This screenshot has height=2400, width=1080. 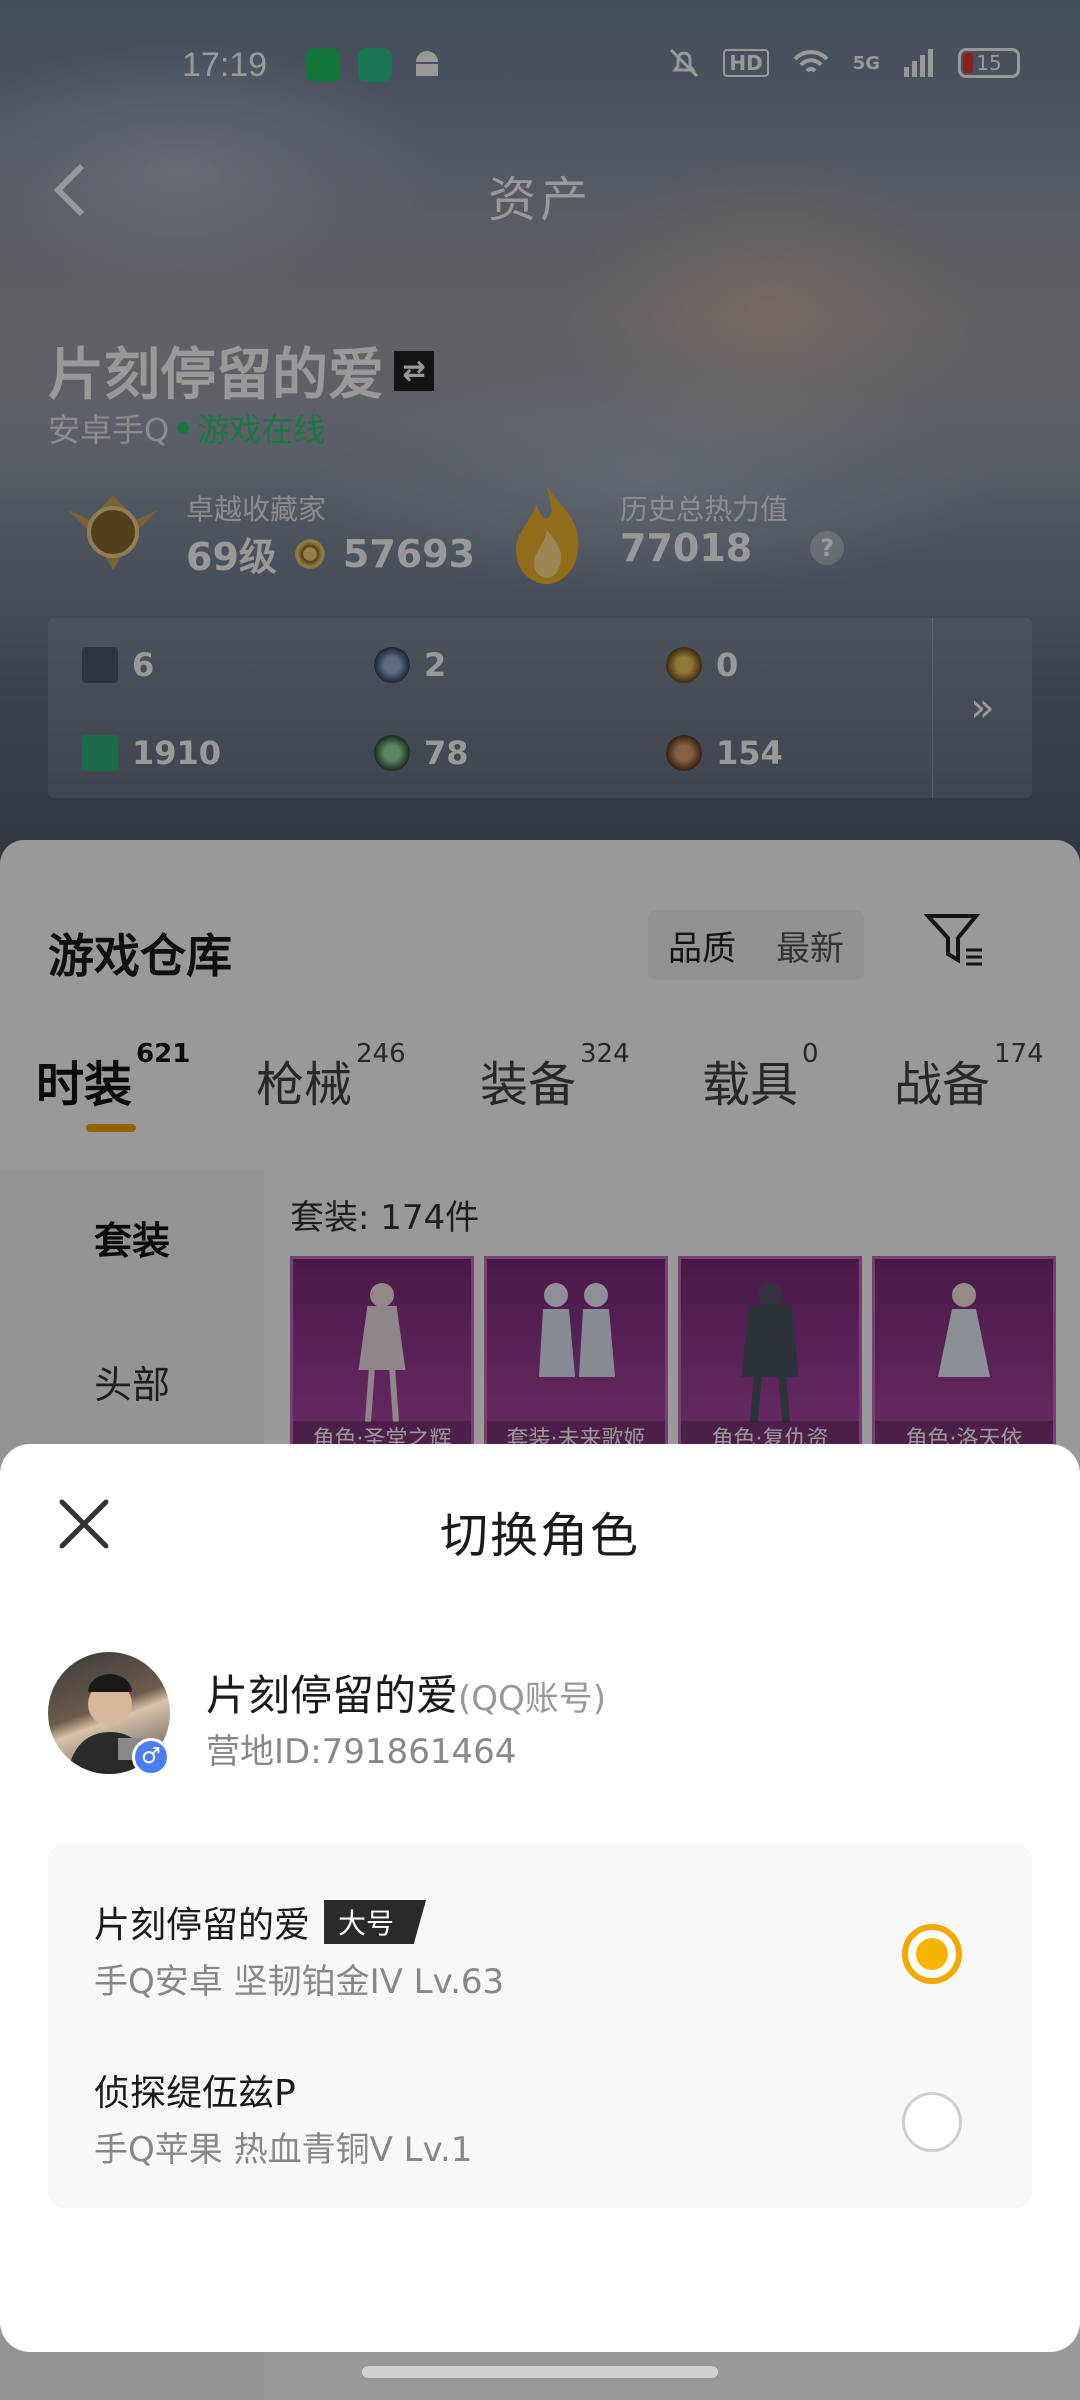 What do you see at coordinates (932, 1954) in the screenshot?
I see `role-radio-selected` at bounding box center [932, 1954].